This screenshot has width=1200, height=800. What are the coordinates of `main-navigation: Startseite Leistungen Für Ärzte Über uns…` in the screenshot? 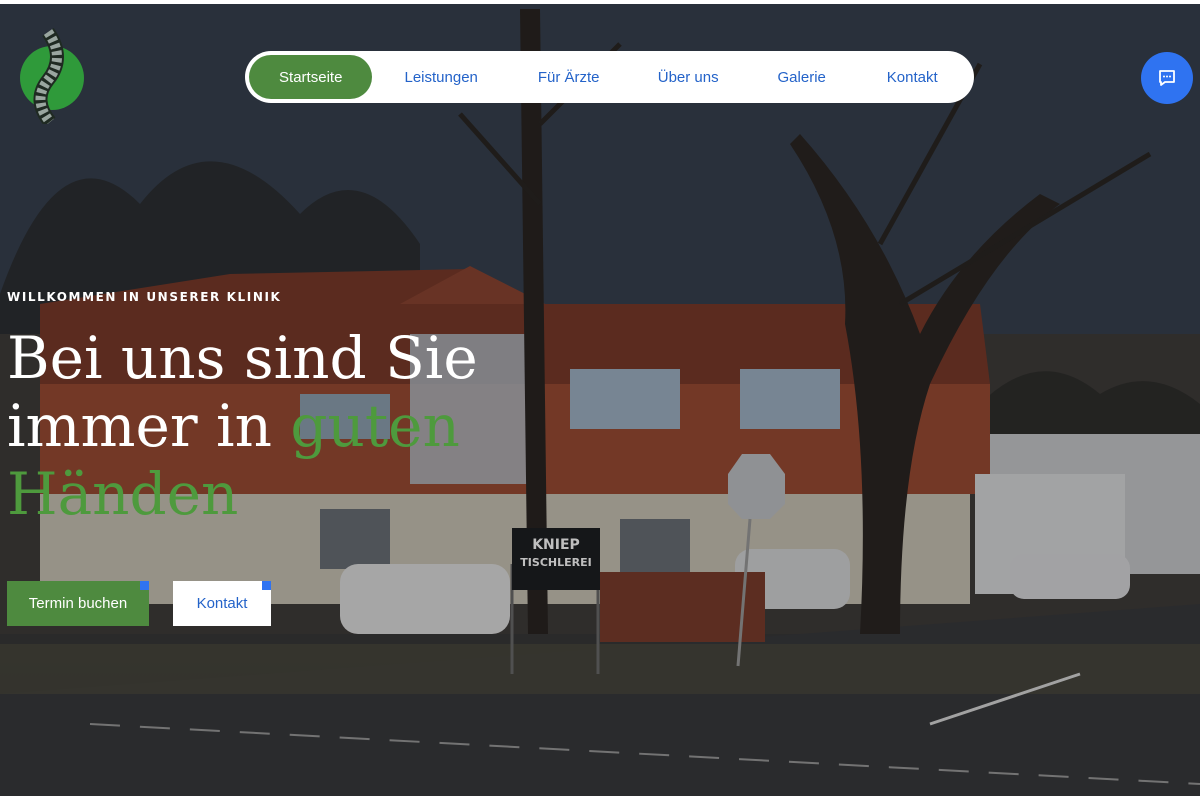 It's located at (609, 77).